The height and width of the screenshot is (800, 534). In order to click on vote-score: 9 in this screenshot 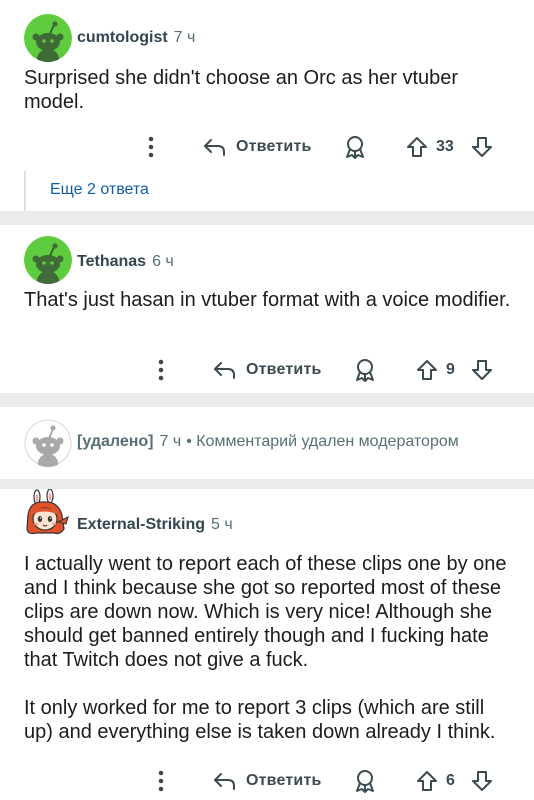, I will do `click(450, 369)`.